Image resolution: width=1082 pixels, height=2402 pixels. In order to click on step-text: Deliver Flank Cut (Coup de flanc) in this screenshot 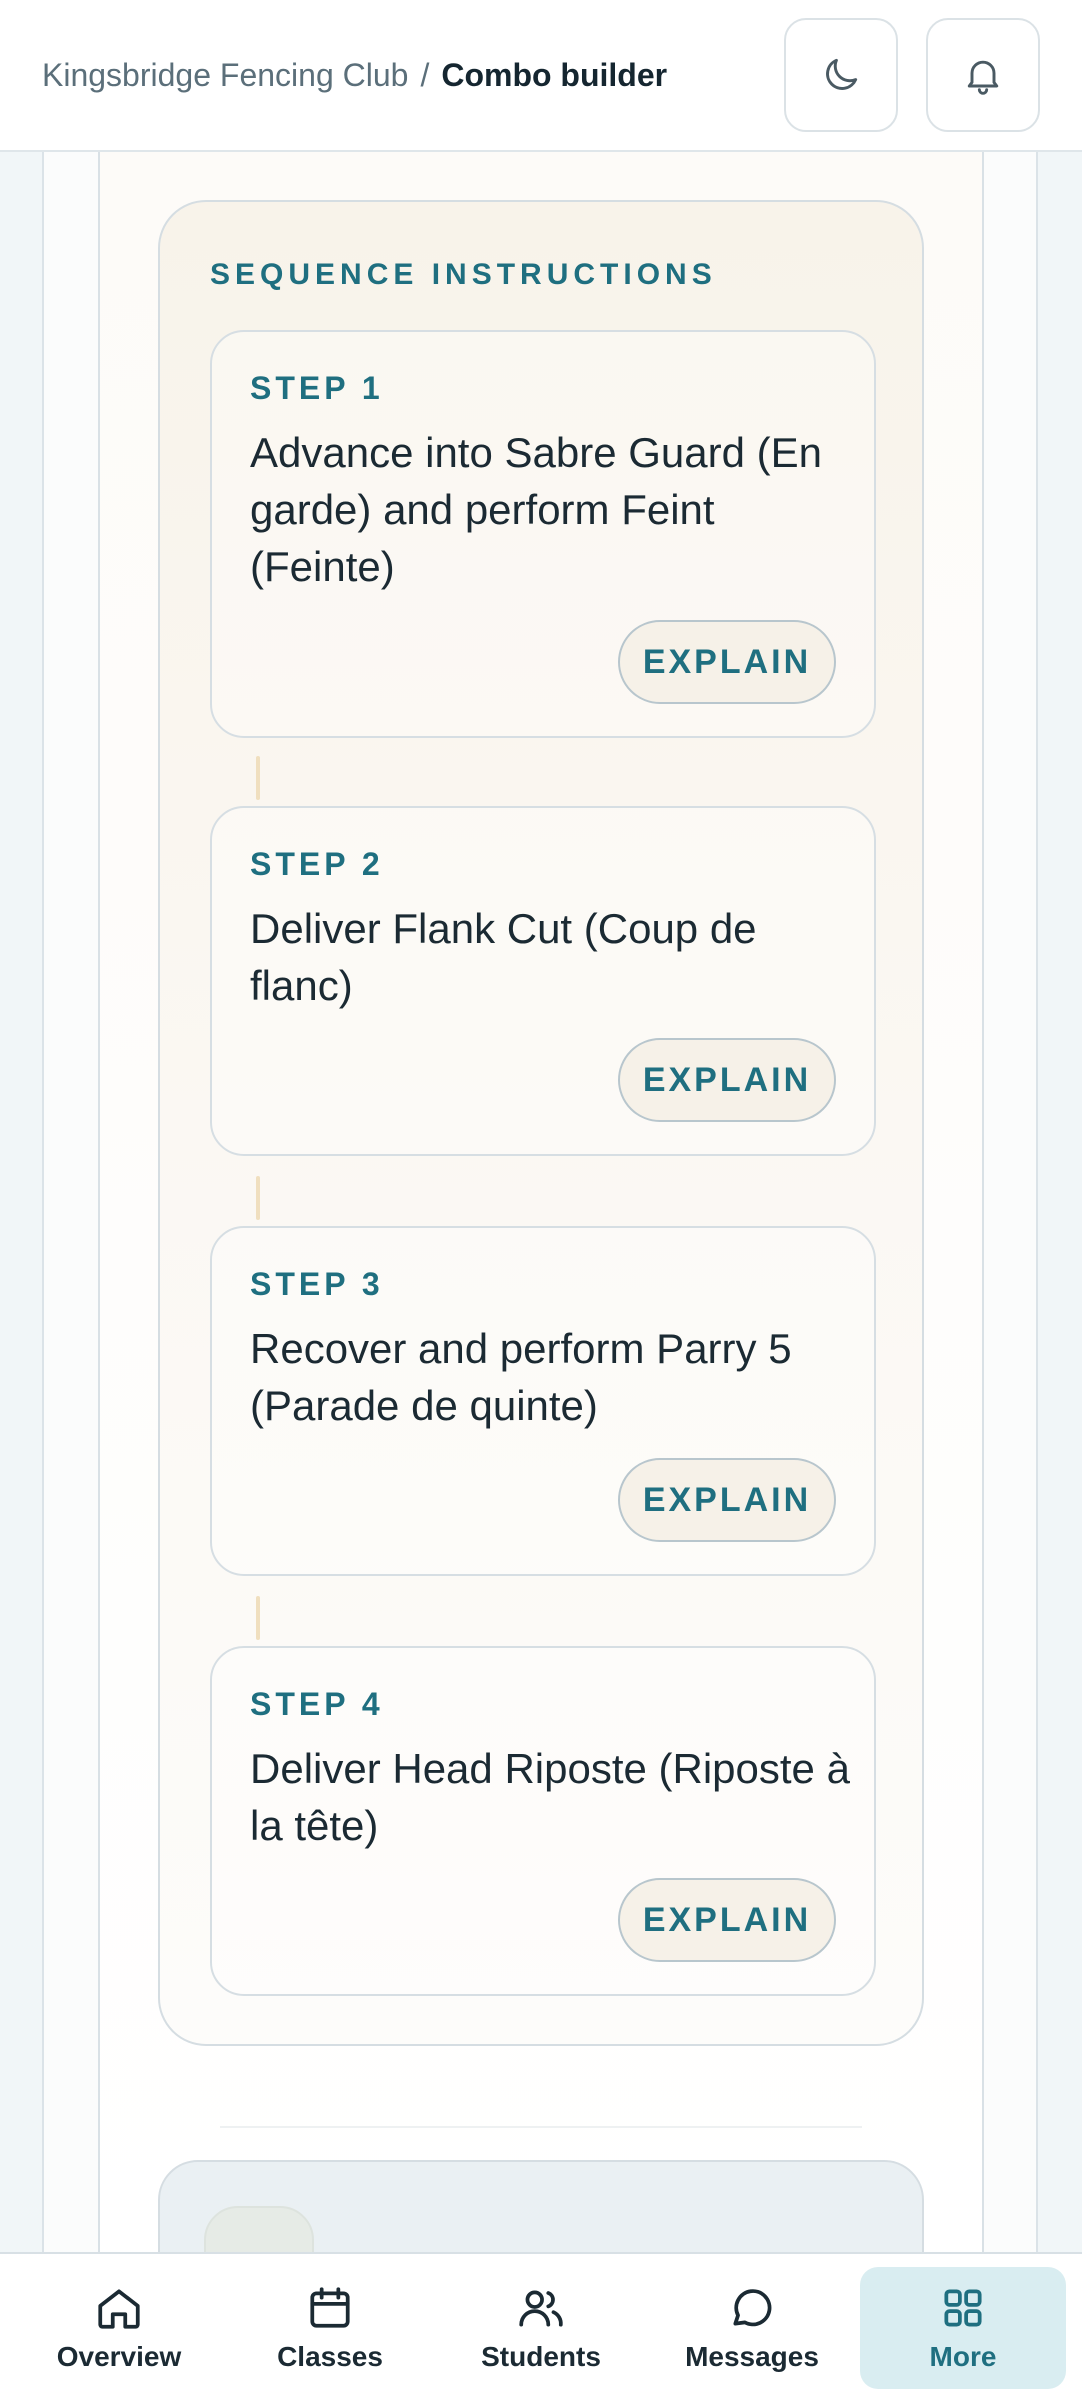, I will do `click(503, 957)`.